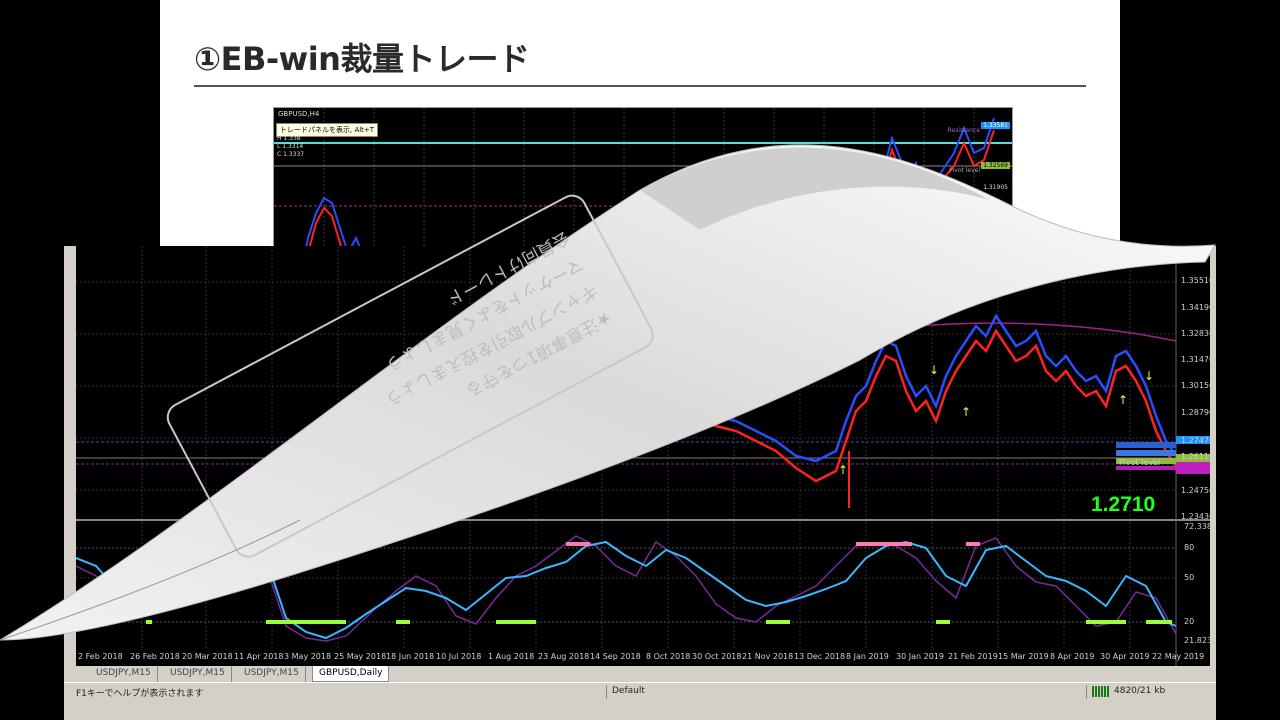 This screenshot has height=720, width=1280. What do you see at coordinates (615, 656) in the screenshot?
I see `date-label: 14 Sep 2018` at bounding box center [615, 656].